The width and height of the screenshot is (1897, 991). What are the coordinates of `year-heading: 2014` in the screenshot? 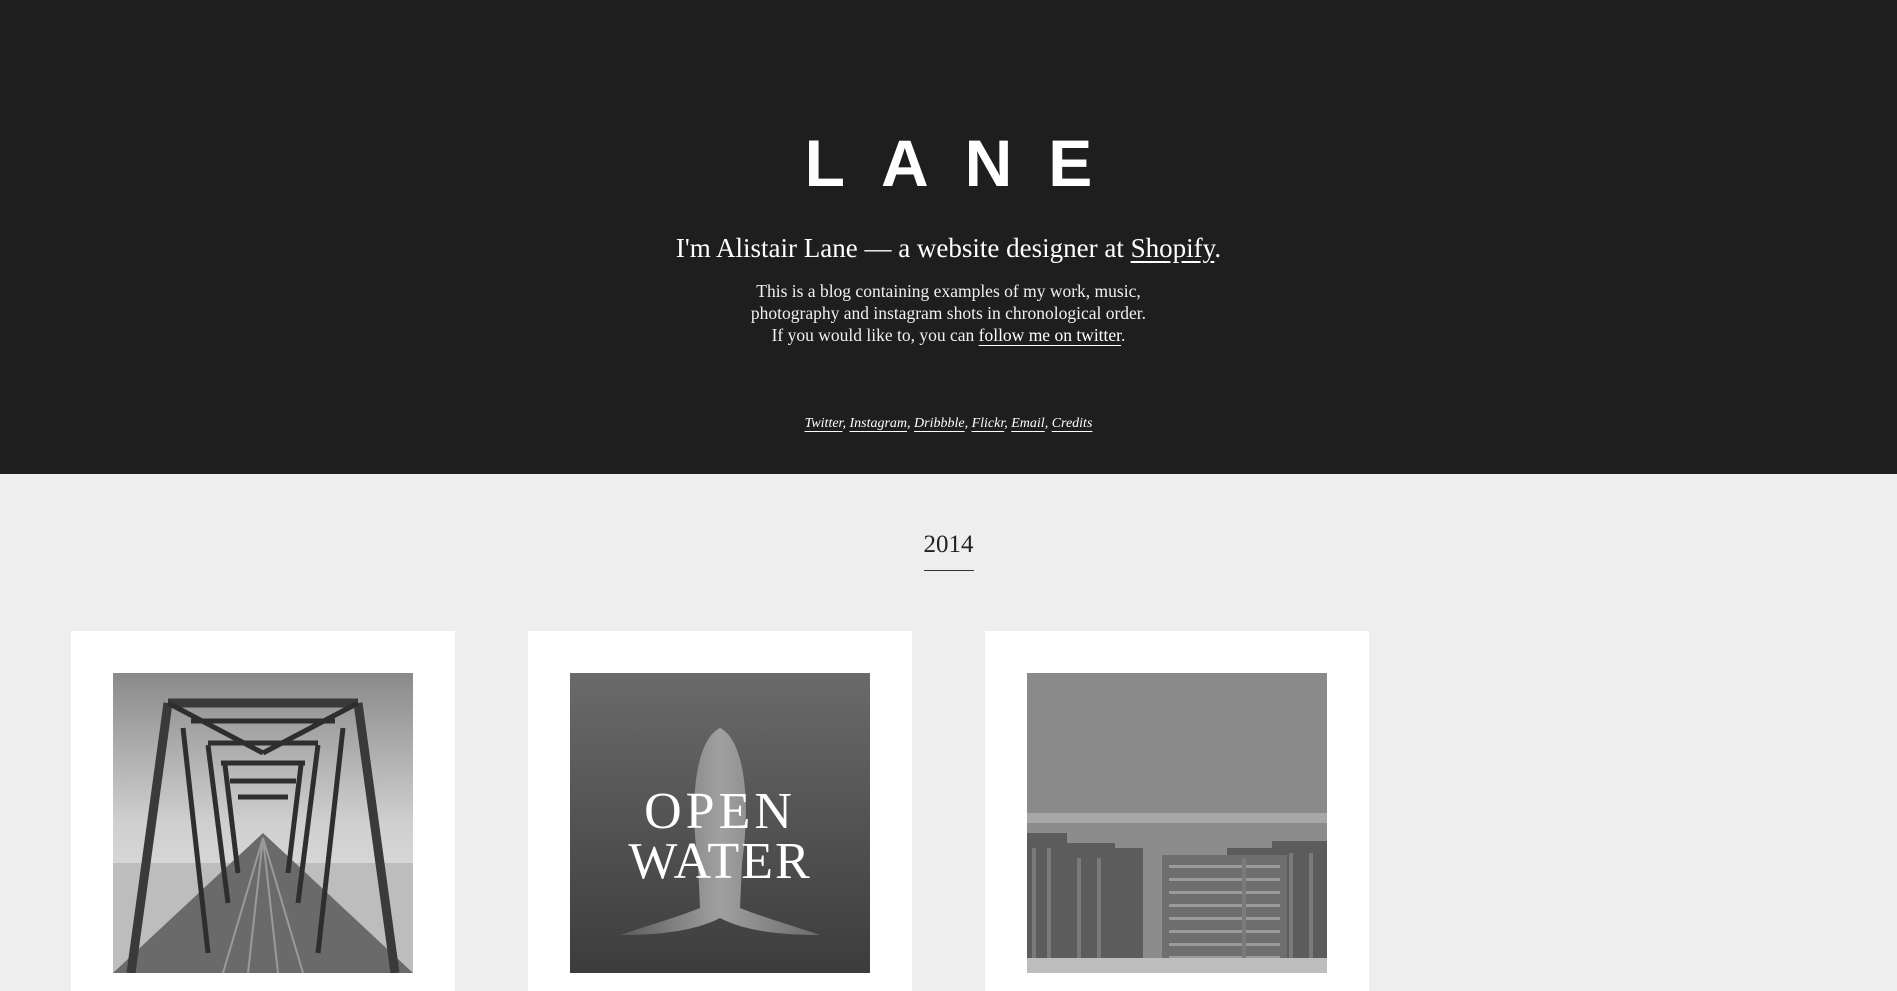 It's located at (948, 550).